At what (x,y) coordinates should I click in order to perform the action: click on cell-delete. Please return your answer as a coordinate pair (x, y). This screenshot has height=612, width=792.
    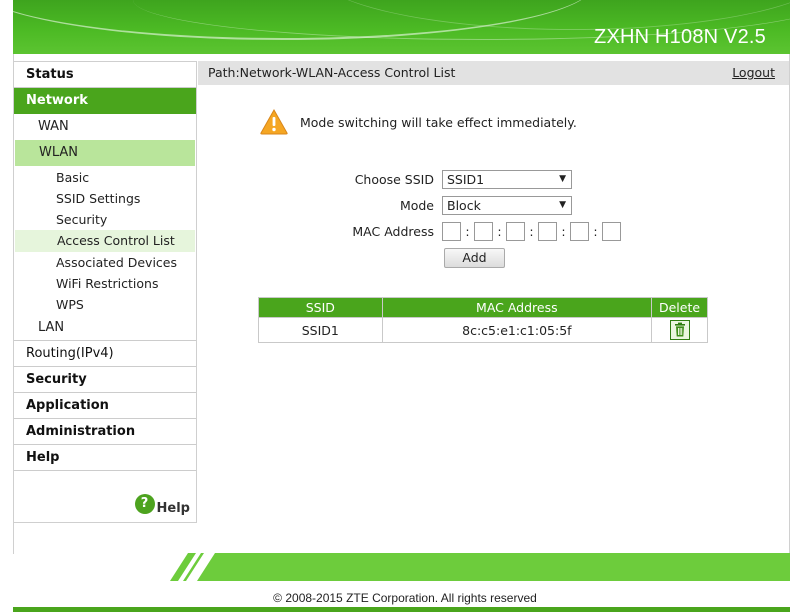
    Looking at the image, I should click on (679, 330).